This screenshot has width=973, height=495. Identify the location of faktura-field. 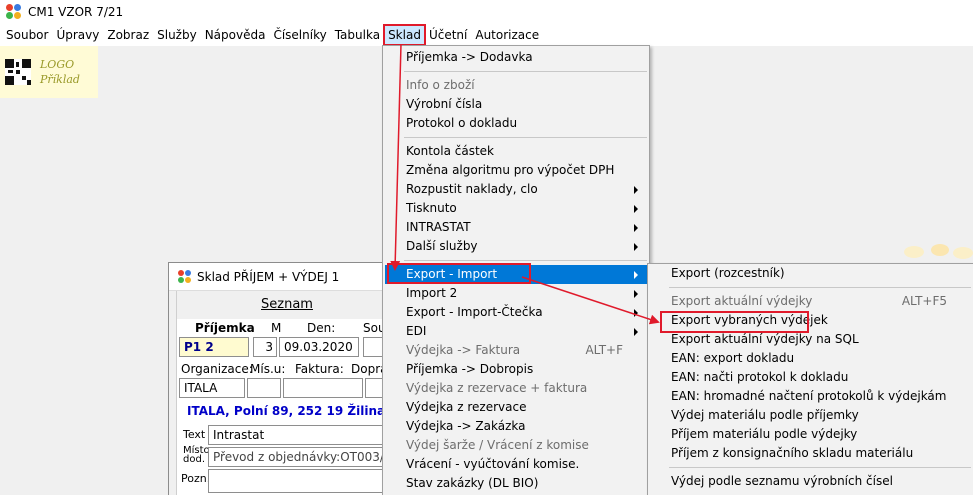
(323, 388).